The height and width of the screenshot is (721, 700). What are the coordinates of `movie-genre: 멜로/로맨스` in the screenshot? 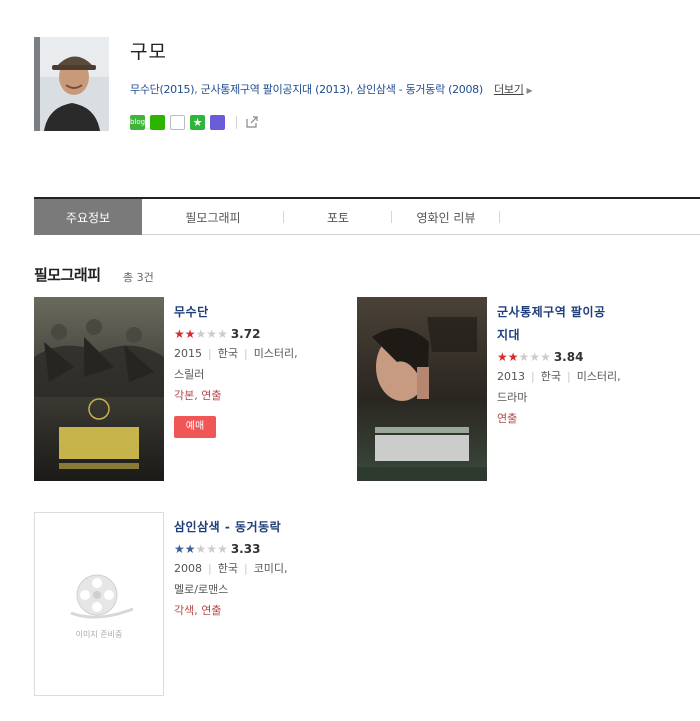 It's located at (201, 589).